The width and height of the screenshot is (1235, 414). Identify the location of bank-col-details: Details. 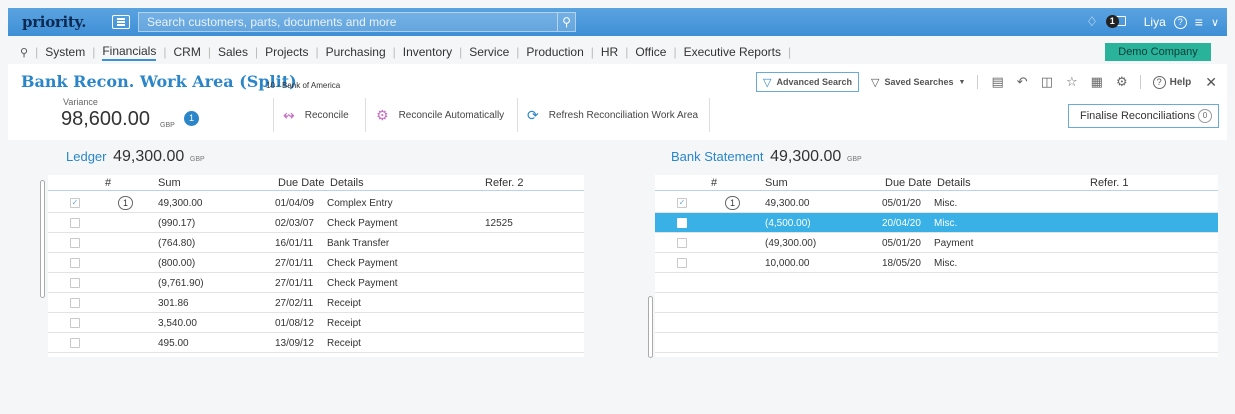
(954, 183).